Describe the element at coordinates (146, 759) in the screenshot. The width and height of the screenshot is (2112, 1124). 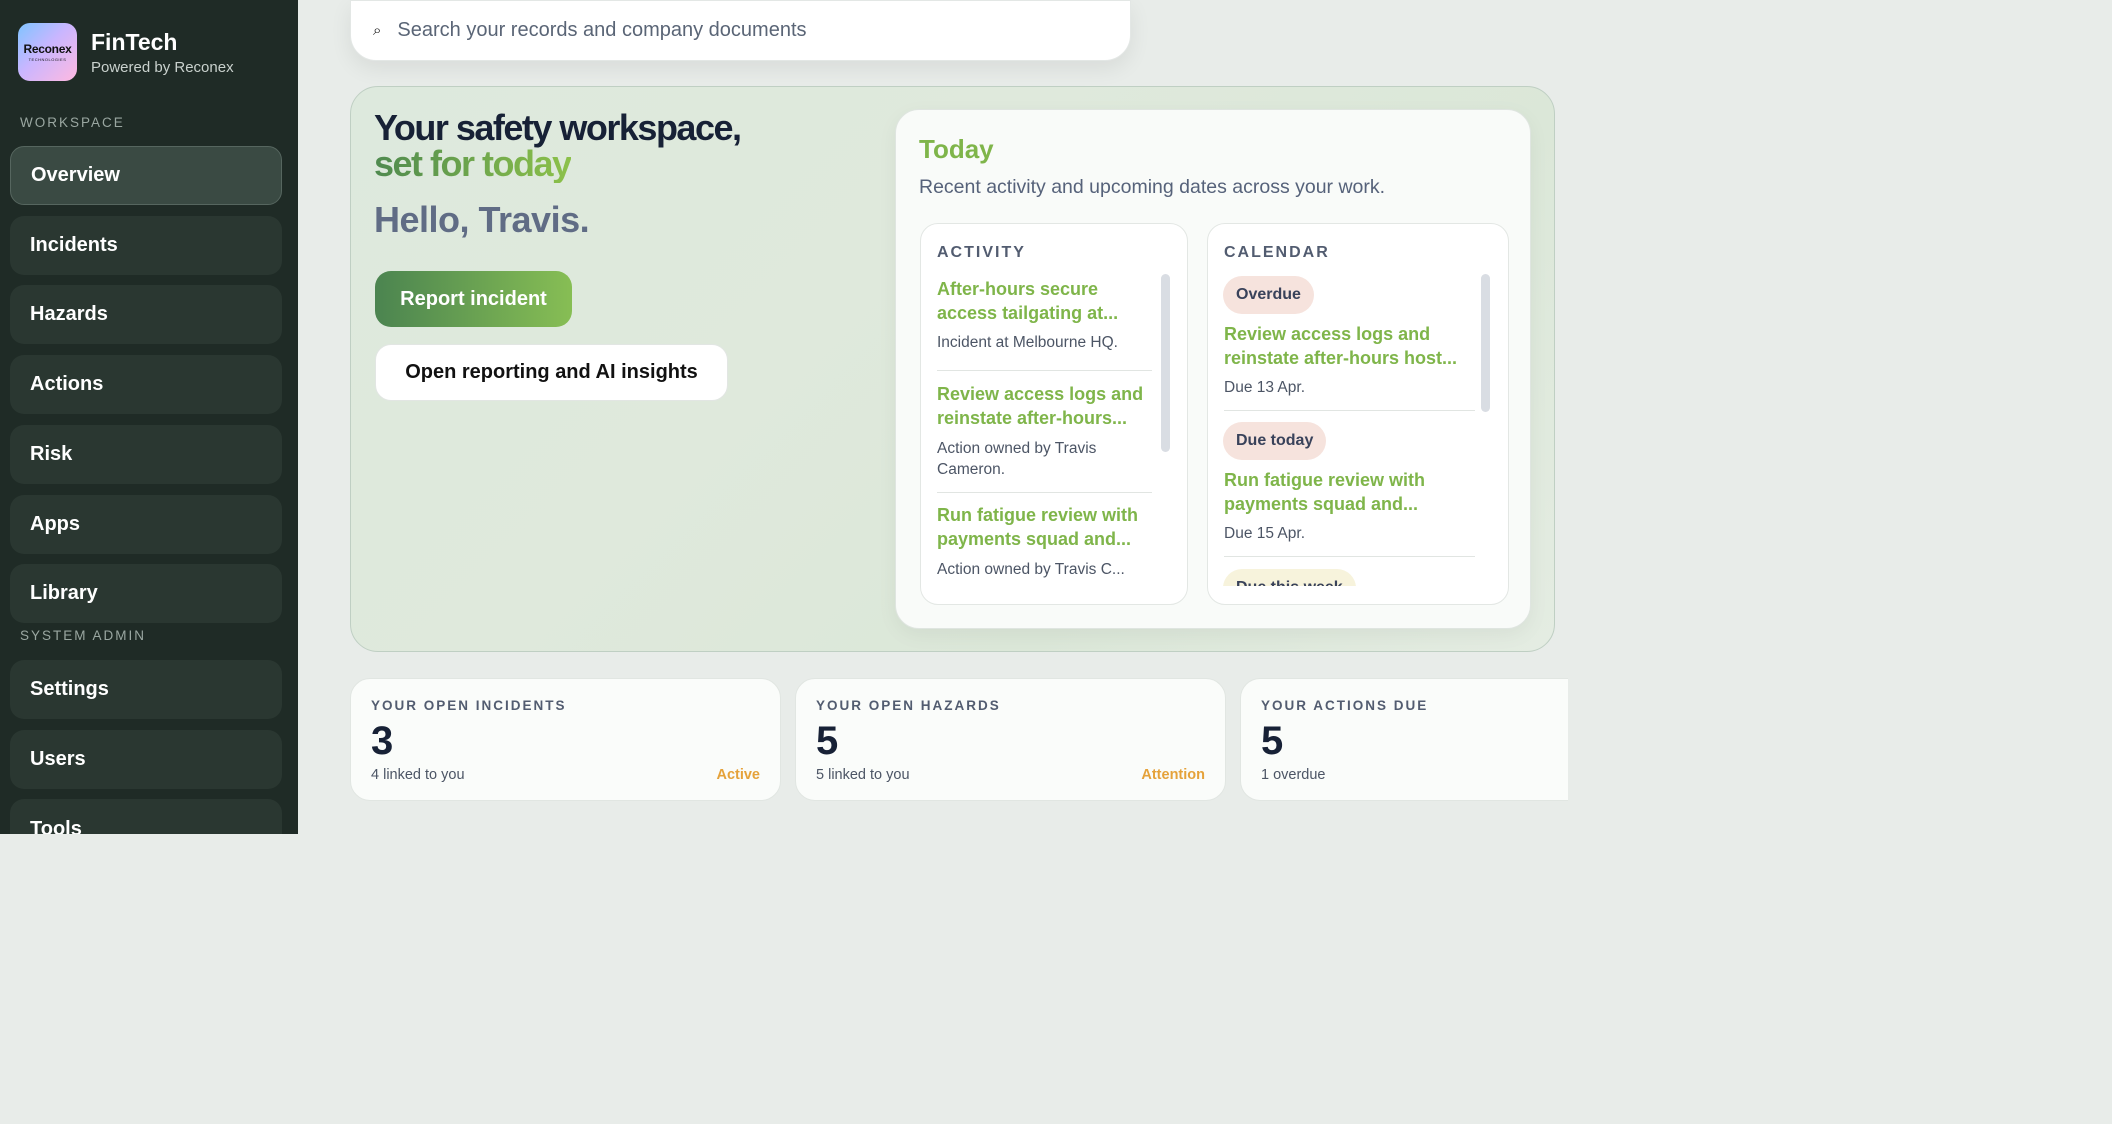
I see `sidebar-item-users: Users` at that location.